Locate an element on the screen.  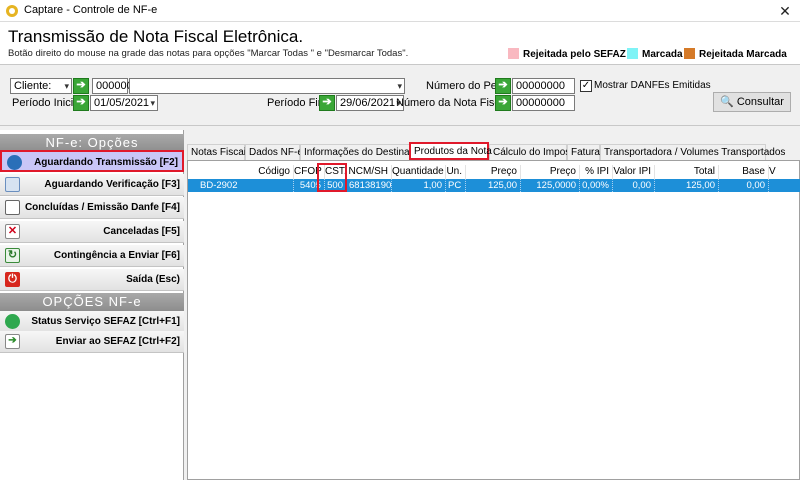
window-title: Captare - Controle de NF-e is located at coordinates (91, 10).